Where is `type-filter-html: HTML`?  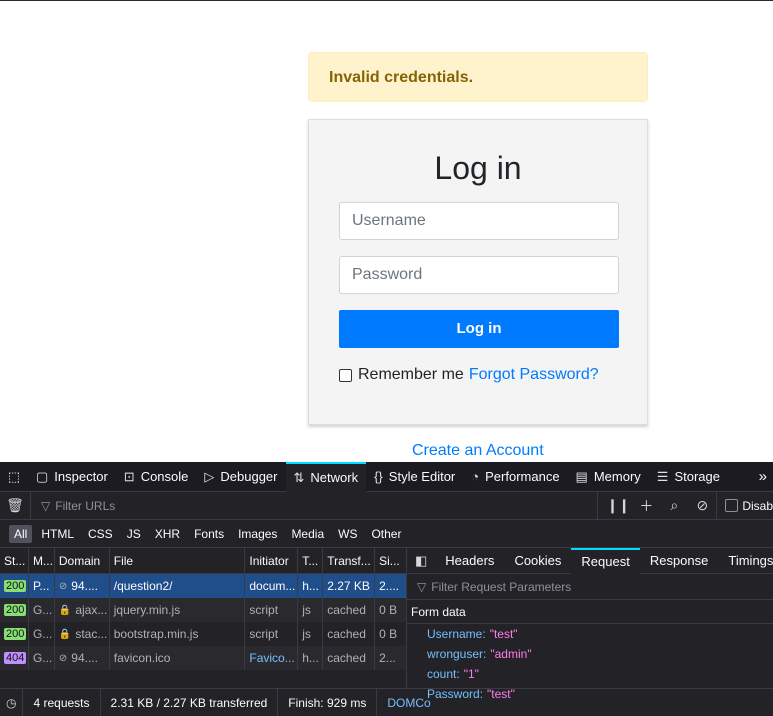 type-filter-html: HTML is located at coordinates (57, 534).